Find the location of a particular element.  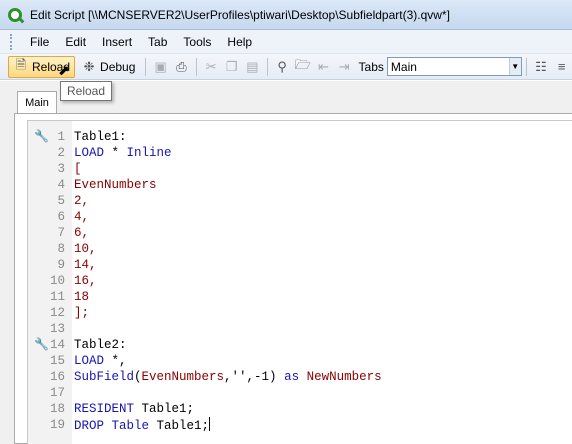

menu-tools: Tools is located at coordinates (197, 42).